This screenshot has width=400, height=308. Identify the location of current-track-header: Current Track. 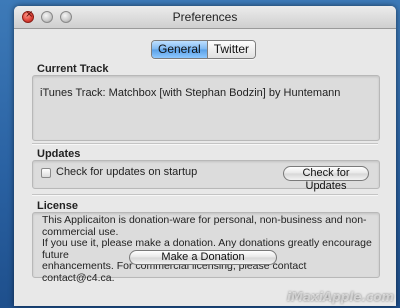
(73, 69).